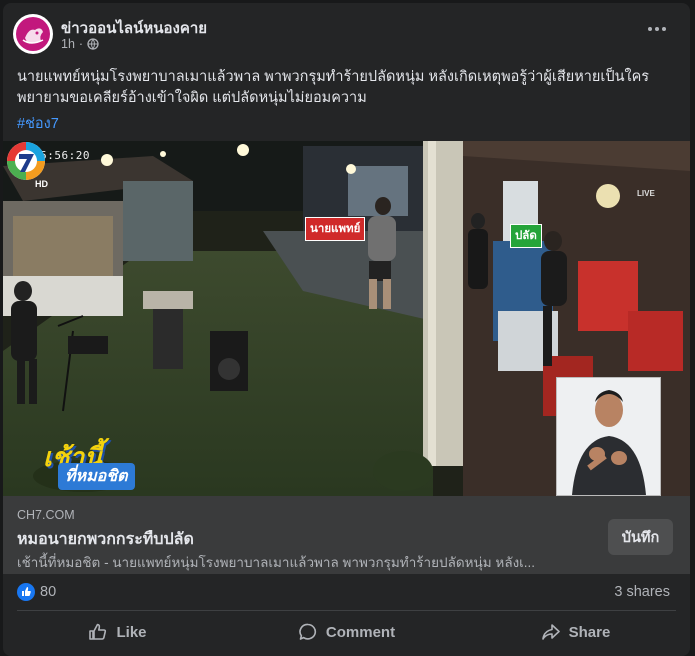 Image resolution: width=695 pixels, height=656 pixels. Describe the element at coordinates (93, 44) in the screenshot. I see `globe-icon` at that location.